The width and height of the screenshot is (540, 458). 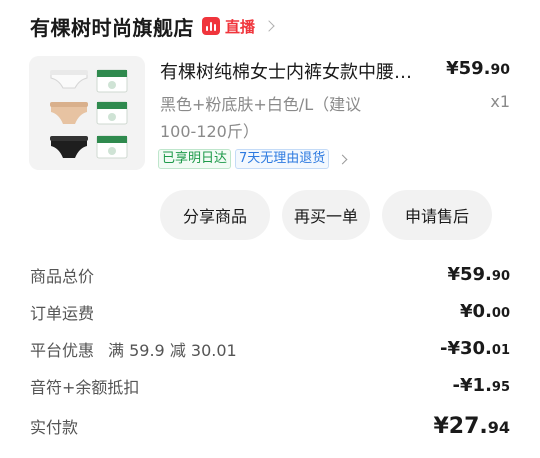 I want to click on paid-int: ¥27., so click(x=460, y=426).